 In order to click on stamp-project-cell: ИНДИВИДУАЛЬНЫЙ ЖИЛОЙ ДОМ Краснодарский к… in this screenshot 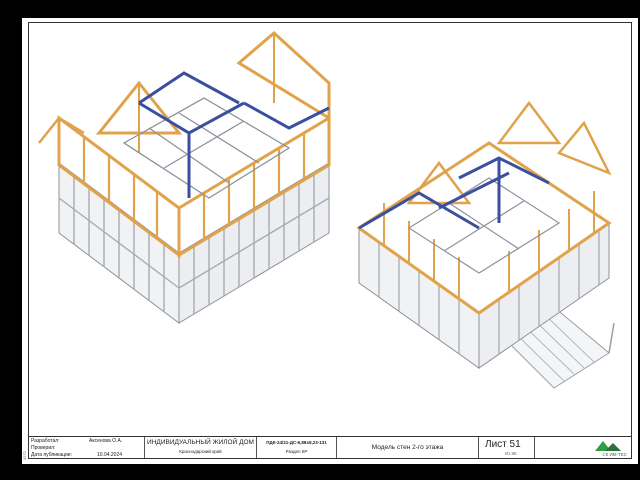, I will do `click(201, 447)`.